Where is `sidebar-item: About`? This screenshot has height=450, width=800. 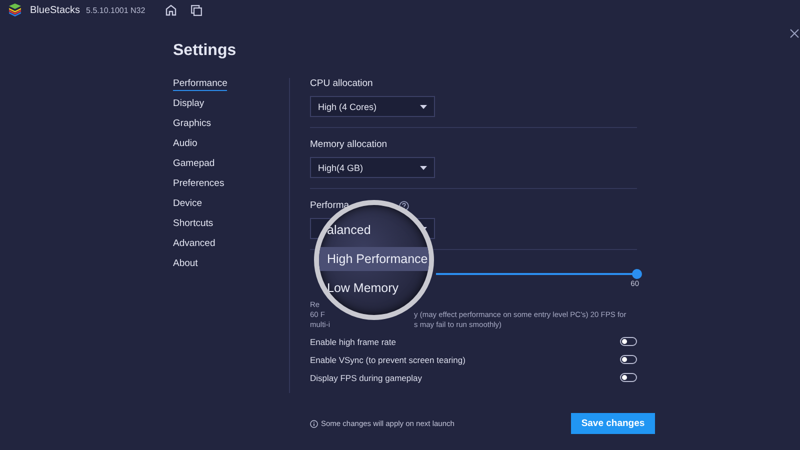
sidebar-item: About is located at coordinates (185, 264).